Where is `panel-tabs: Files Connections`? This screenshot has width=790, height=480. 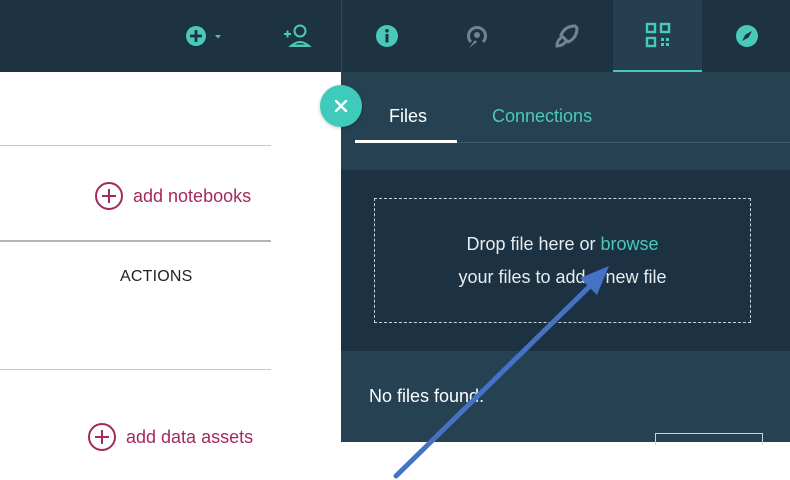 panel-tabs: Files Connections is located at coordinates (565, 121).